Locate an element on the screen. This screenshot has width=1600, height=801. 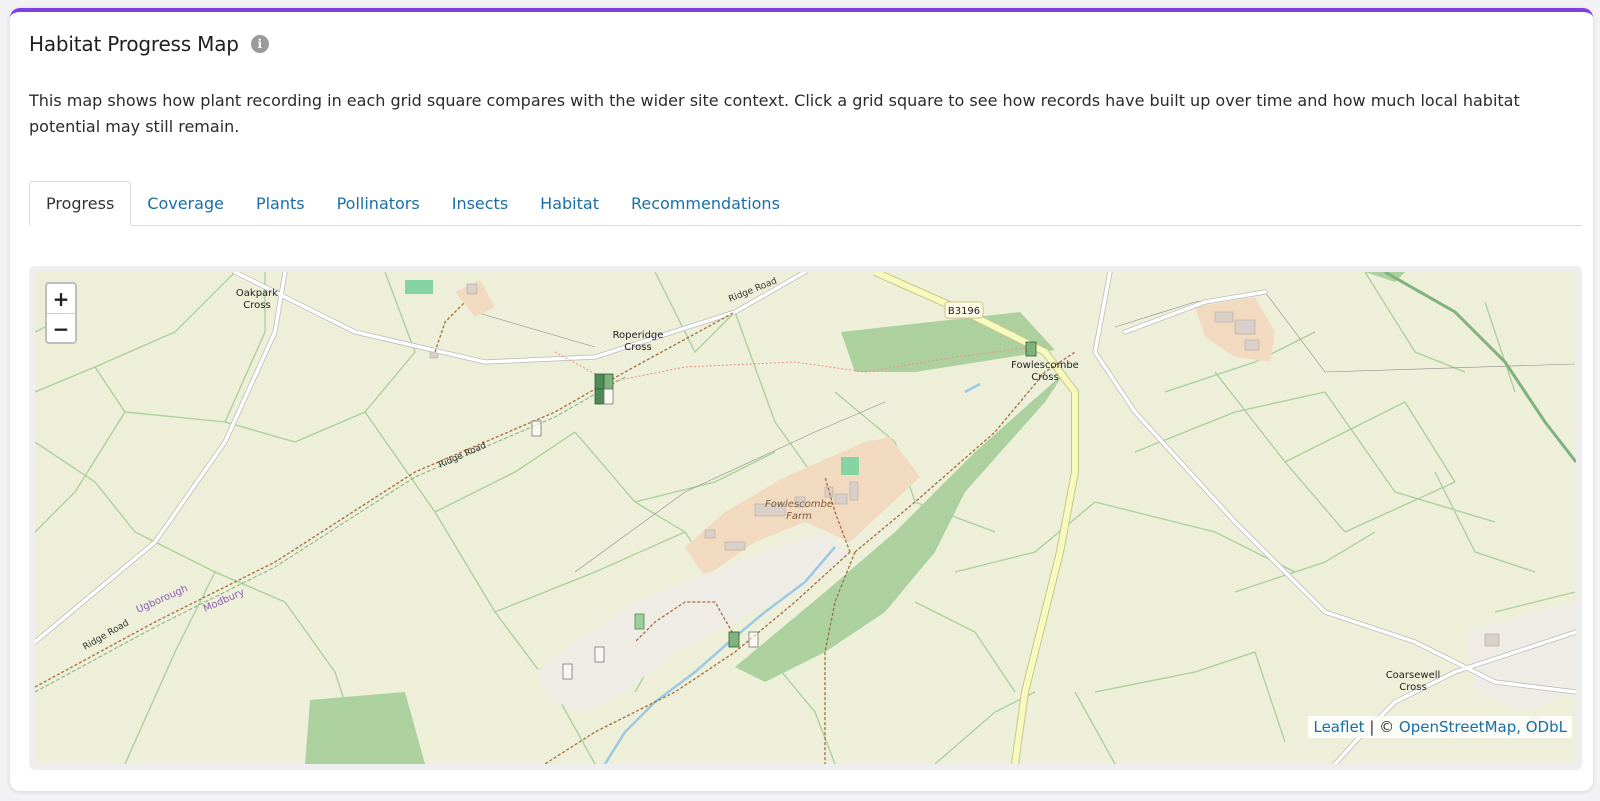
tab-pollinators: Pollinators is located at coordinates (378, 203).